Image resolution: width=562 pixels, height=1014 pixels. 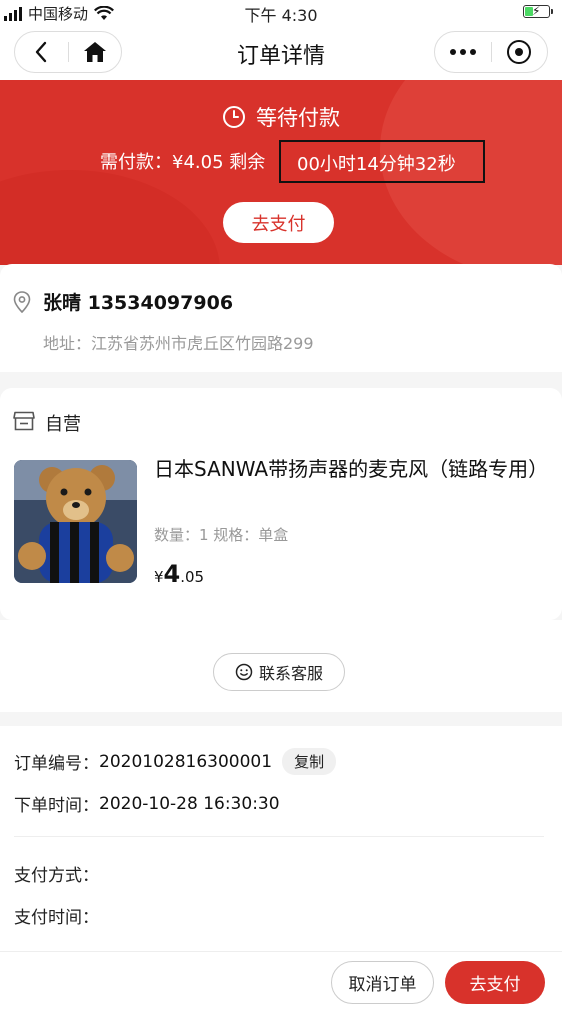 What do you see at coordinates (189, 803) in the screenshot?
I see `order-time-value: 2020-10-28 16:30:30` at bounding box center [189, 803].